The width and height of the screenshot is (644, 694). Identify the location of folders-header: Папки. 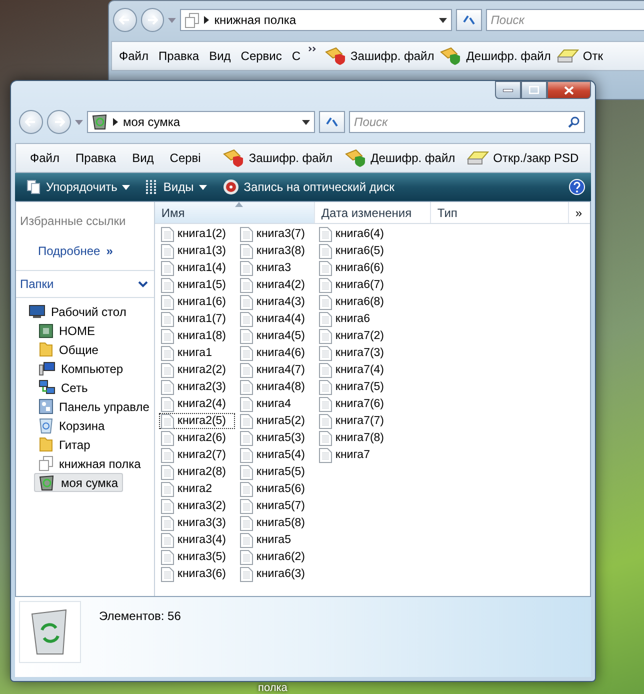
(85, 284).